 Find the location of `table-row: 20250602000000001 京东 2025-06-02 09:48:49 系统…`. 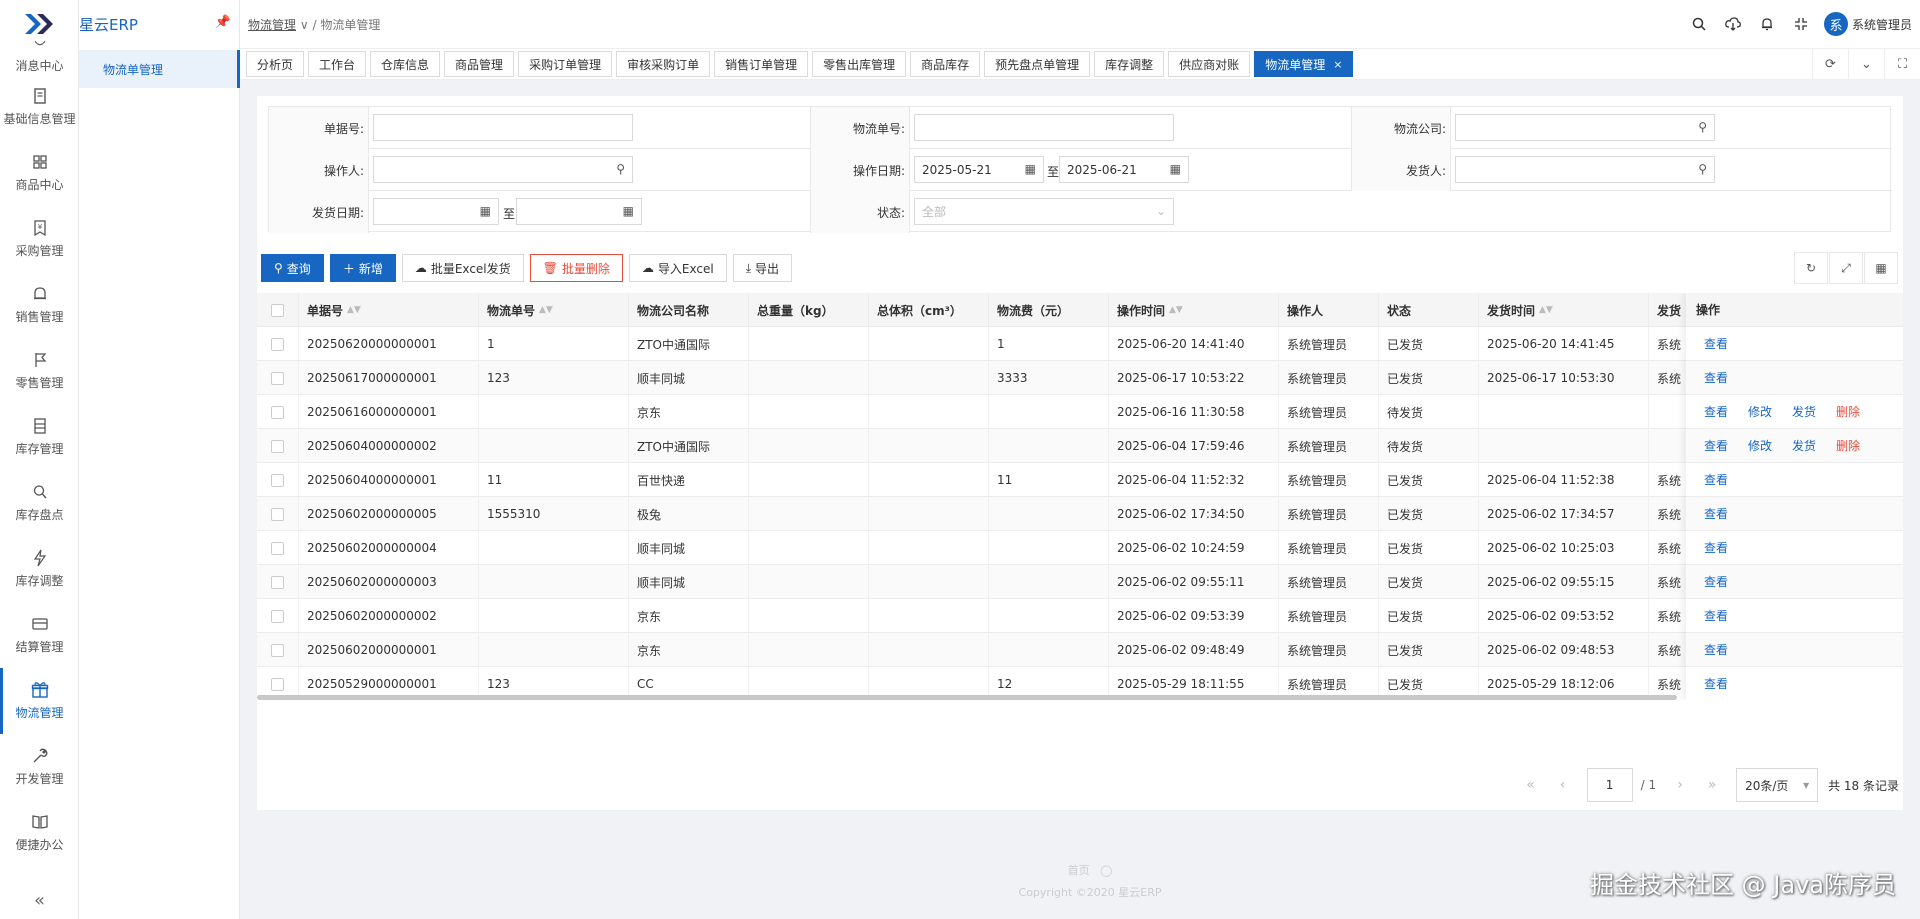

table-row: 20250602000000001 京东 2025-06-02 09:48:49 系统… is located at coordinates (1080, 650).